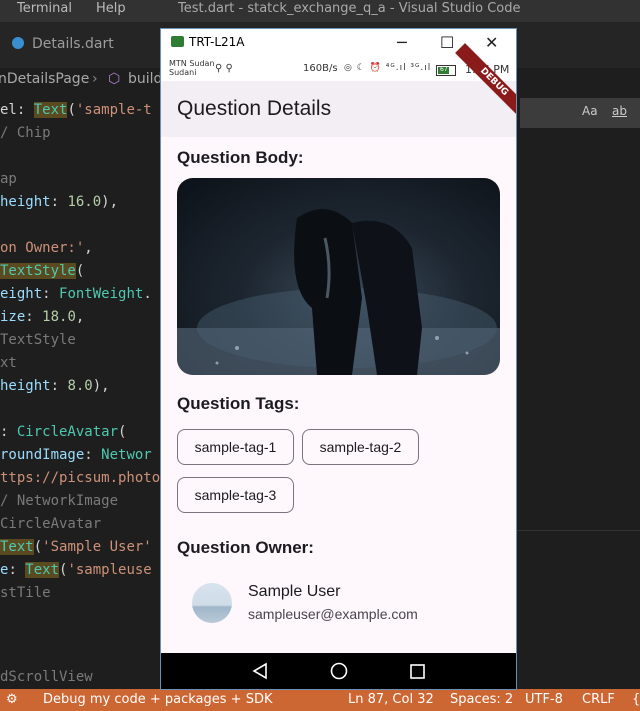 The height and width of the screenshot is (711, 640). What do you see at coordinates (177, 41) in the screenshot?
I see `android-app-icon` at bounding box center [177, 41].